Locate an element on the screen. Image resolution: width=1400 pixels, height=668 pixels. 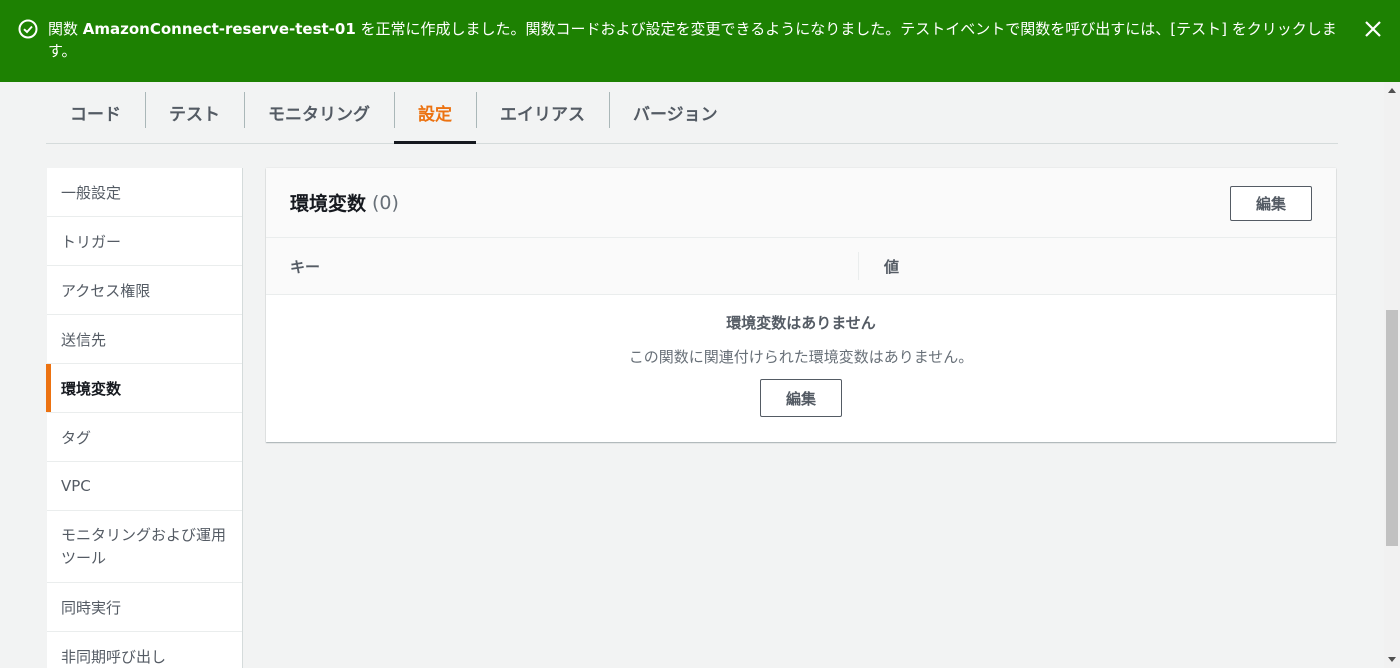
tab-code: コード is located at coordinates (95, 112).